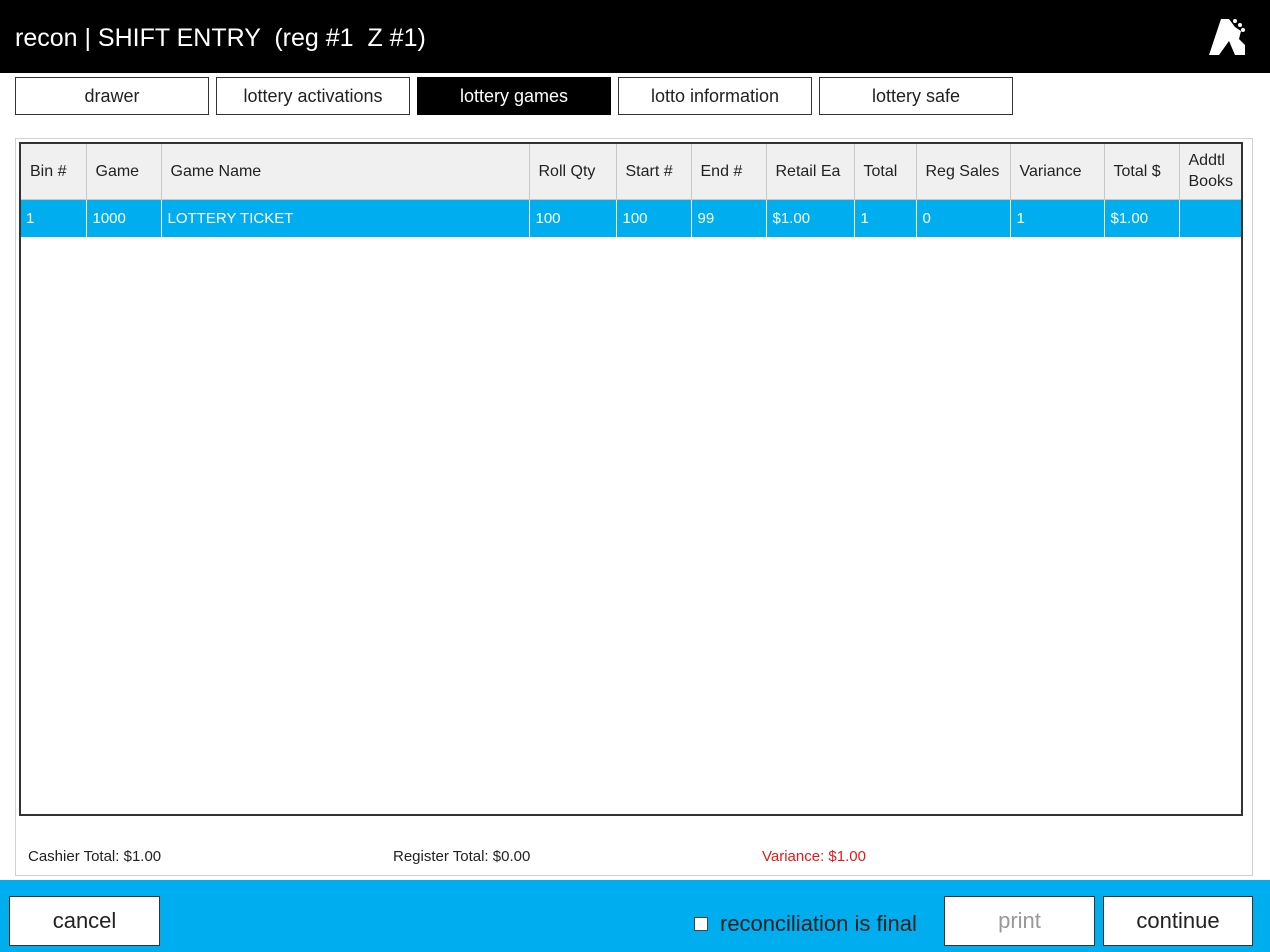 This screenshot has width=1270, height=952. I want to click on cell-start: 100, so click(654, 218).